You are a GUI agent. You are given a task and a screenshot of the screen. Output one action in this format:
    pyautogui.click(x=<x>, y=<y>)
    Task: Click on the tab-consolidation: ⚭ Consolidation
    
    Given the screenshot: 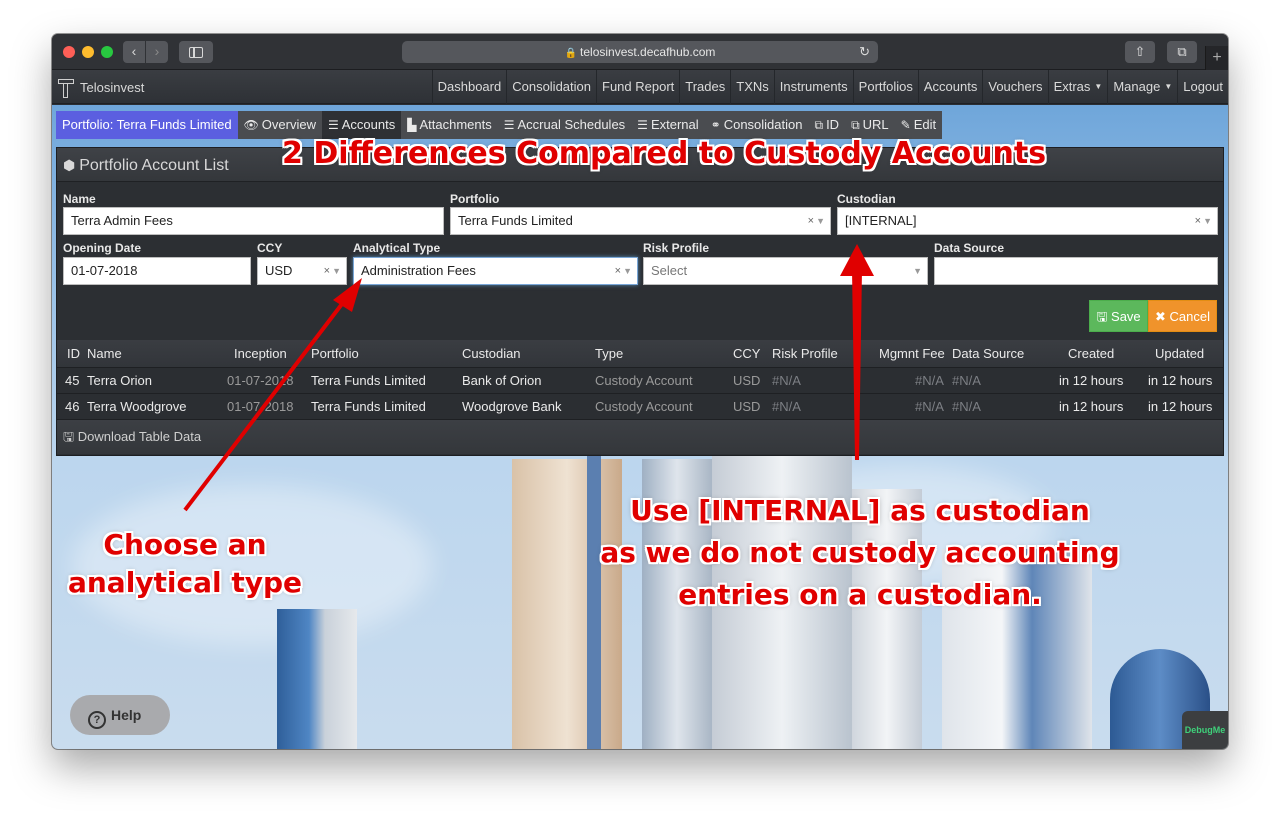 What is the action you would take?
    pyautogui.click(x=757, y=125)
    